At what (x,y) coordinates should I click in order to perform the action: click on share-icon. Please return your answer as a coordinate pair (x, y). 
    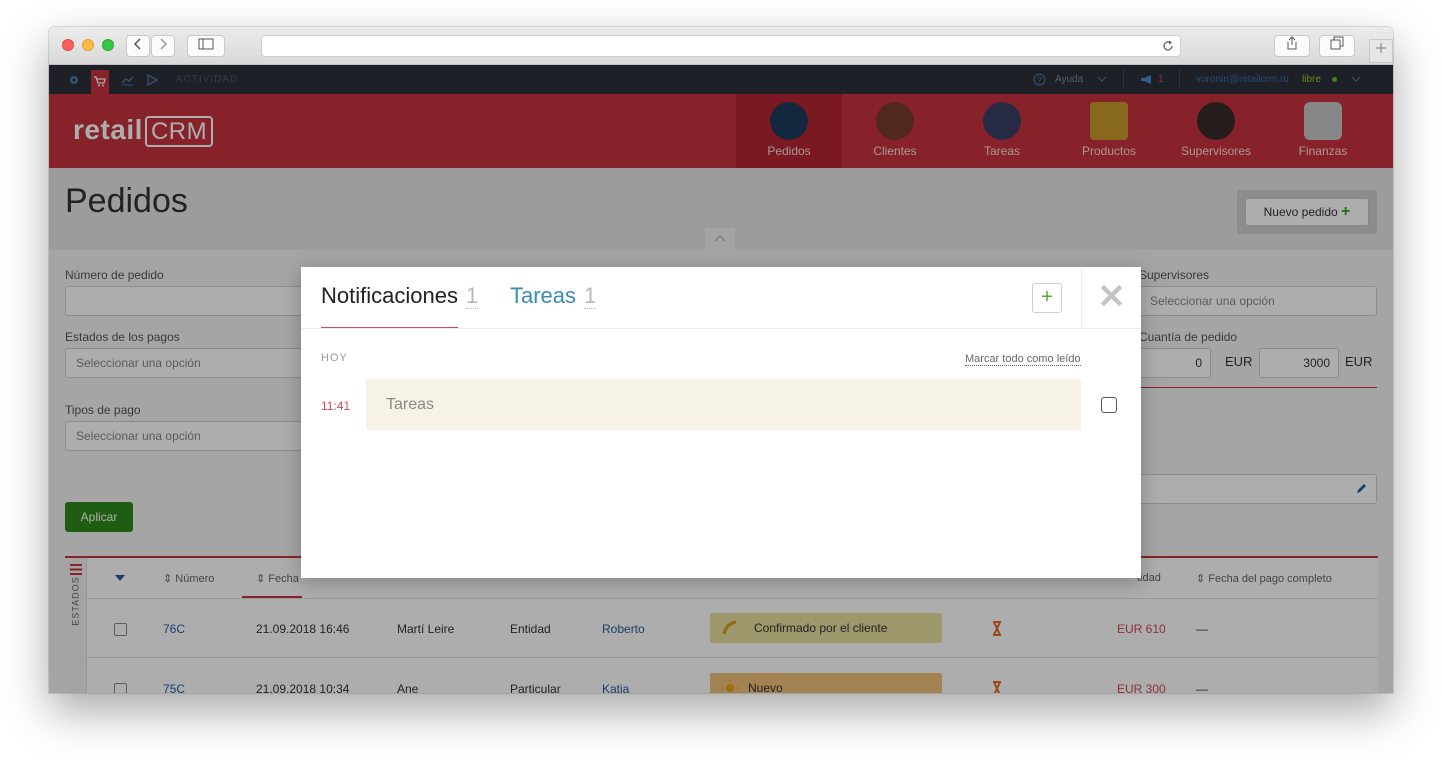
    Looking at the image, I should click on (1292, 43).